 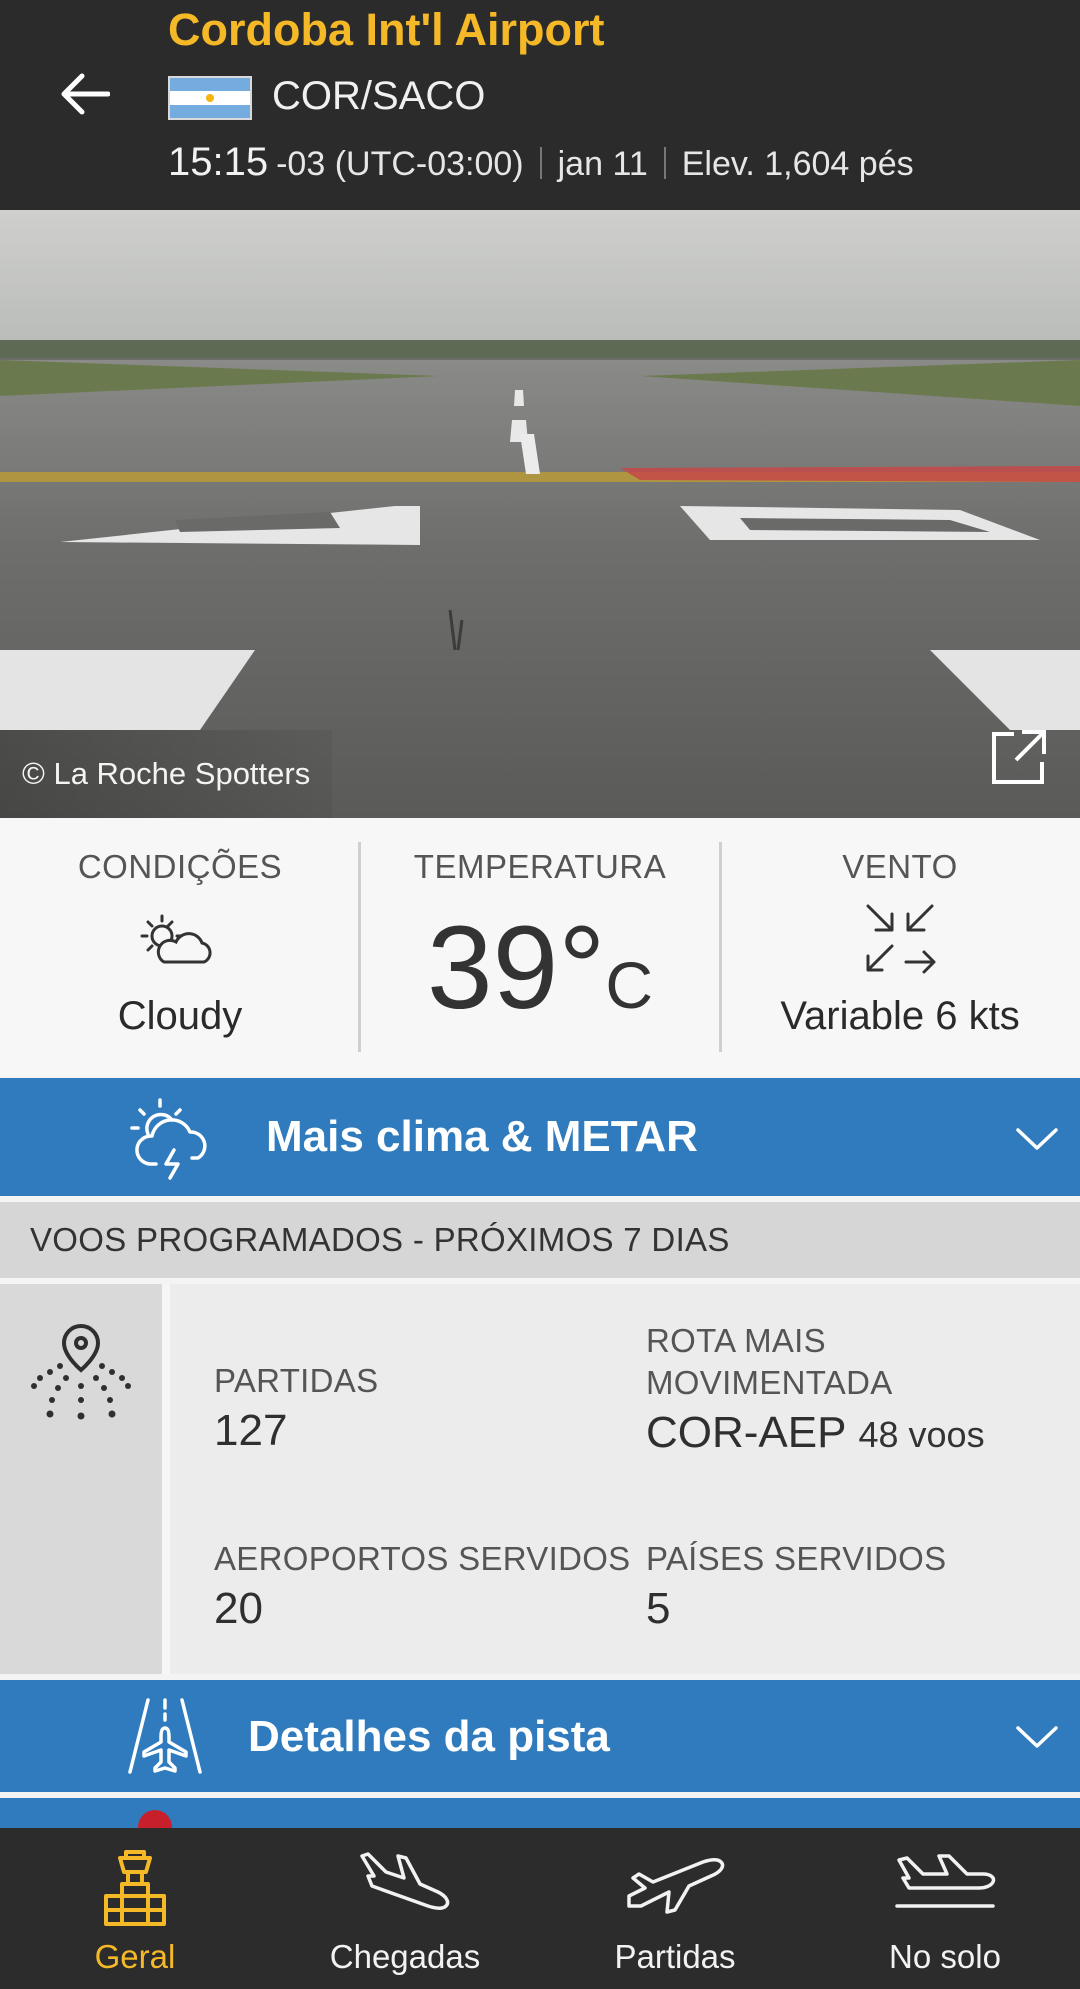 I want to click on busiest-route-flights: 48 voos, so click(x=921, y=1434).